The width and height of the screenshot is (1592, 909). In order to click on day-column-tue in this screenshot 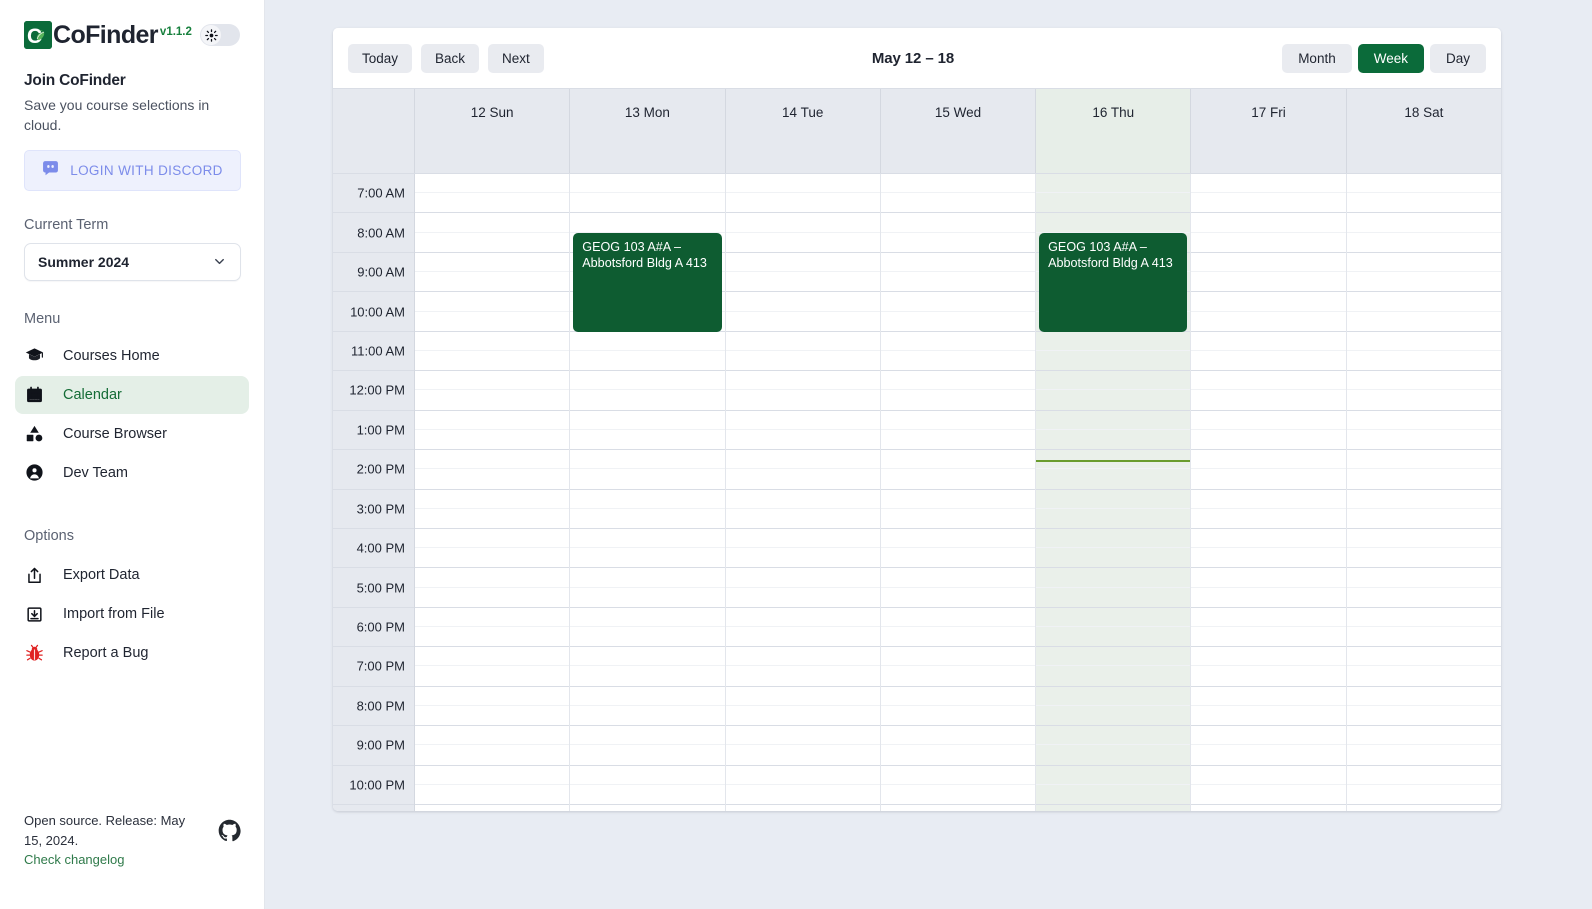, I will do `click(803, 492)`.